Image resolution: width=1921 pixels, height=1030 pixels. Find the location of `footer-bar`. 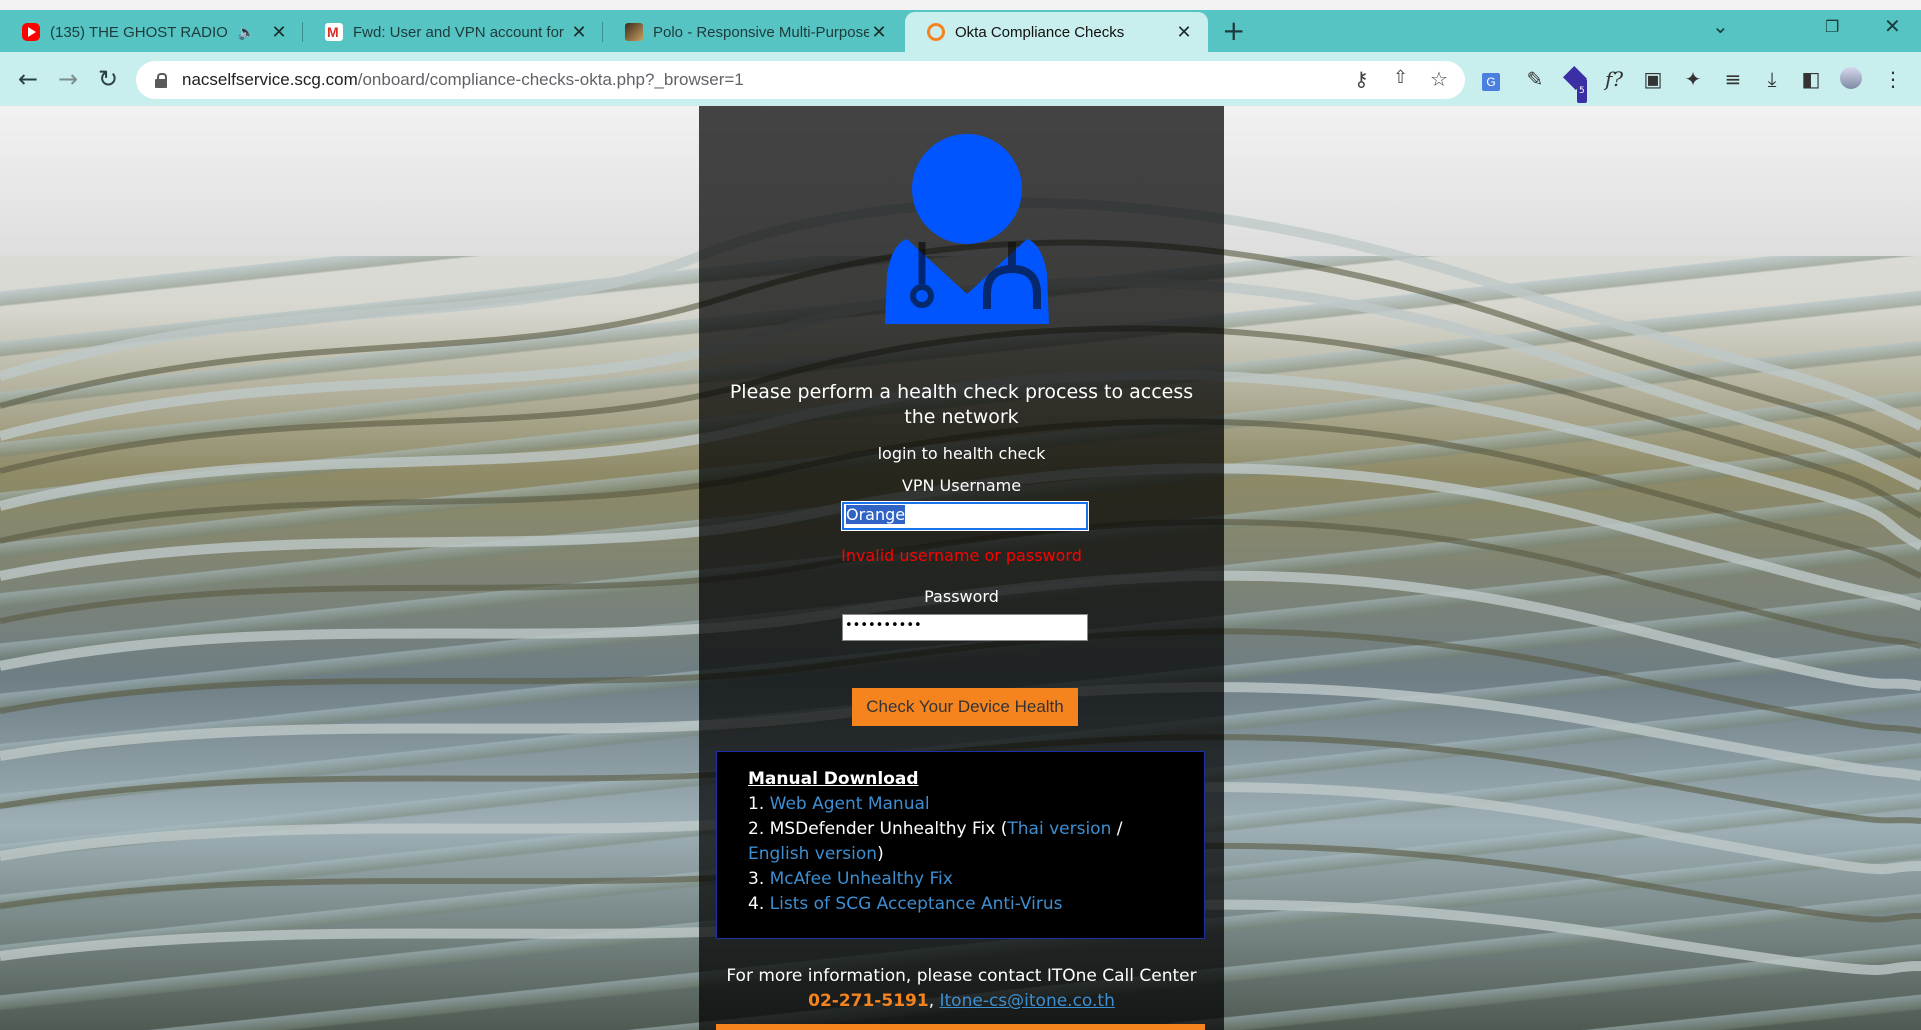

footer-bar is located at coordinates (960, 1027).